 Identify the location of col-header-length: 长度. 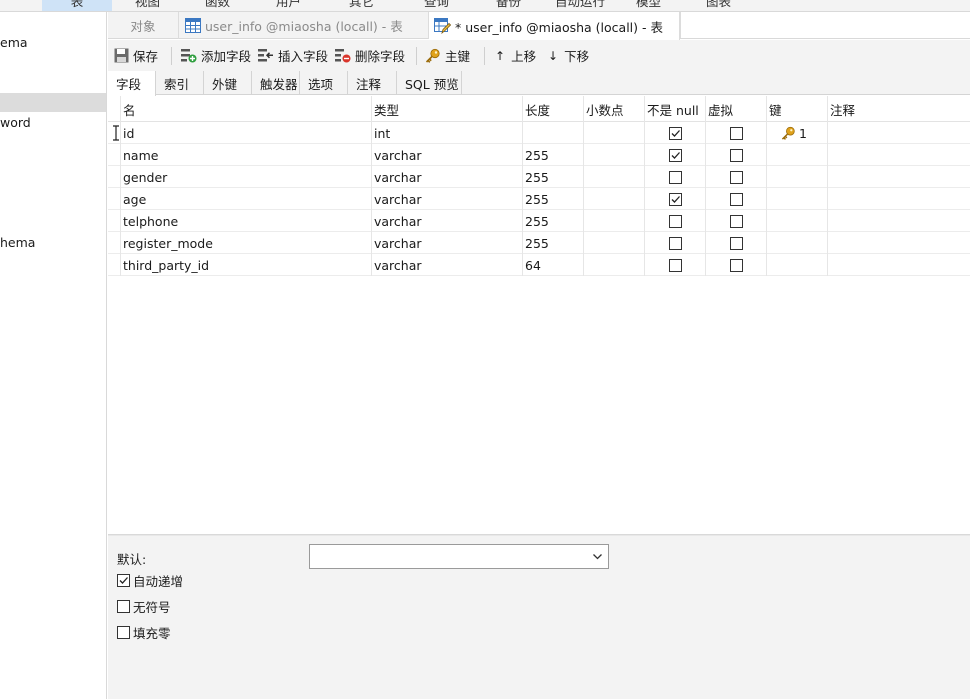
(552, 109).